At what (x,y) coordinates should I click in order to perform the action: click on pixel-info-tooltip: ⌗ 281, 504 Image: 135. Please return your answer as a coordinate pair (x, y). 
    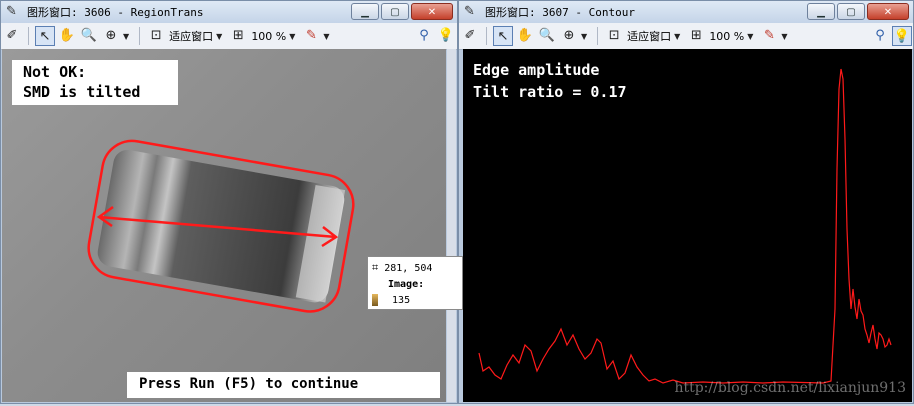
    Looking at the image, I should click on (415, 283).